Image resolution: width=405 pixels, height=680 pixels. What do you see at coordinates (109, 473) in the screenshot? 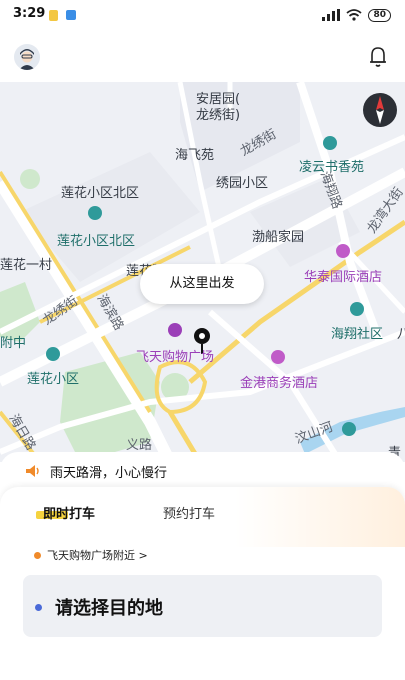
I see `notice-text: 雨天路滑，小心慢行` at bounding box center [109, 473].